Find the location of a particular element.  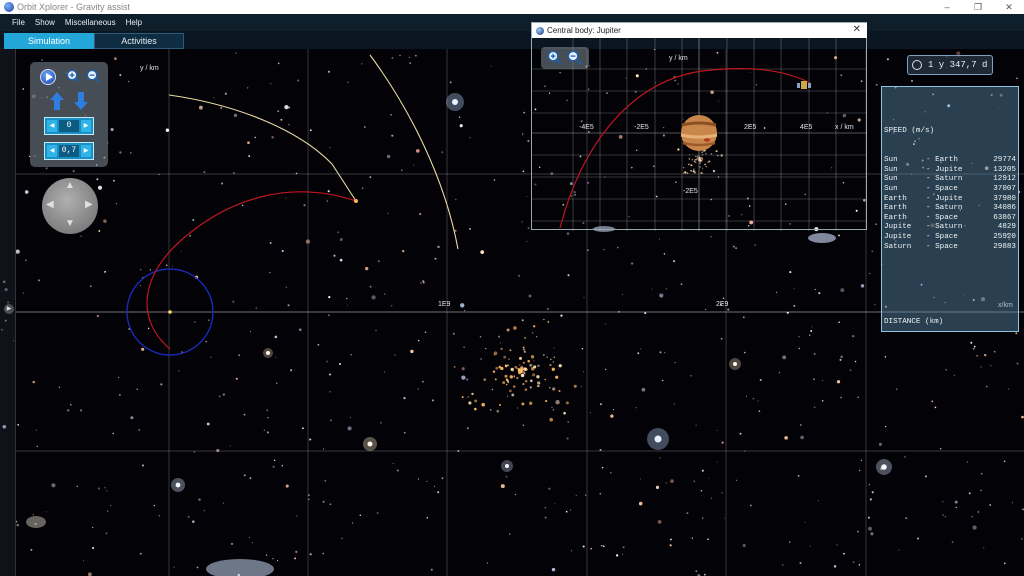

speed-row: Earth - Saturn 34086 is located at coordinates (950, 209).